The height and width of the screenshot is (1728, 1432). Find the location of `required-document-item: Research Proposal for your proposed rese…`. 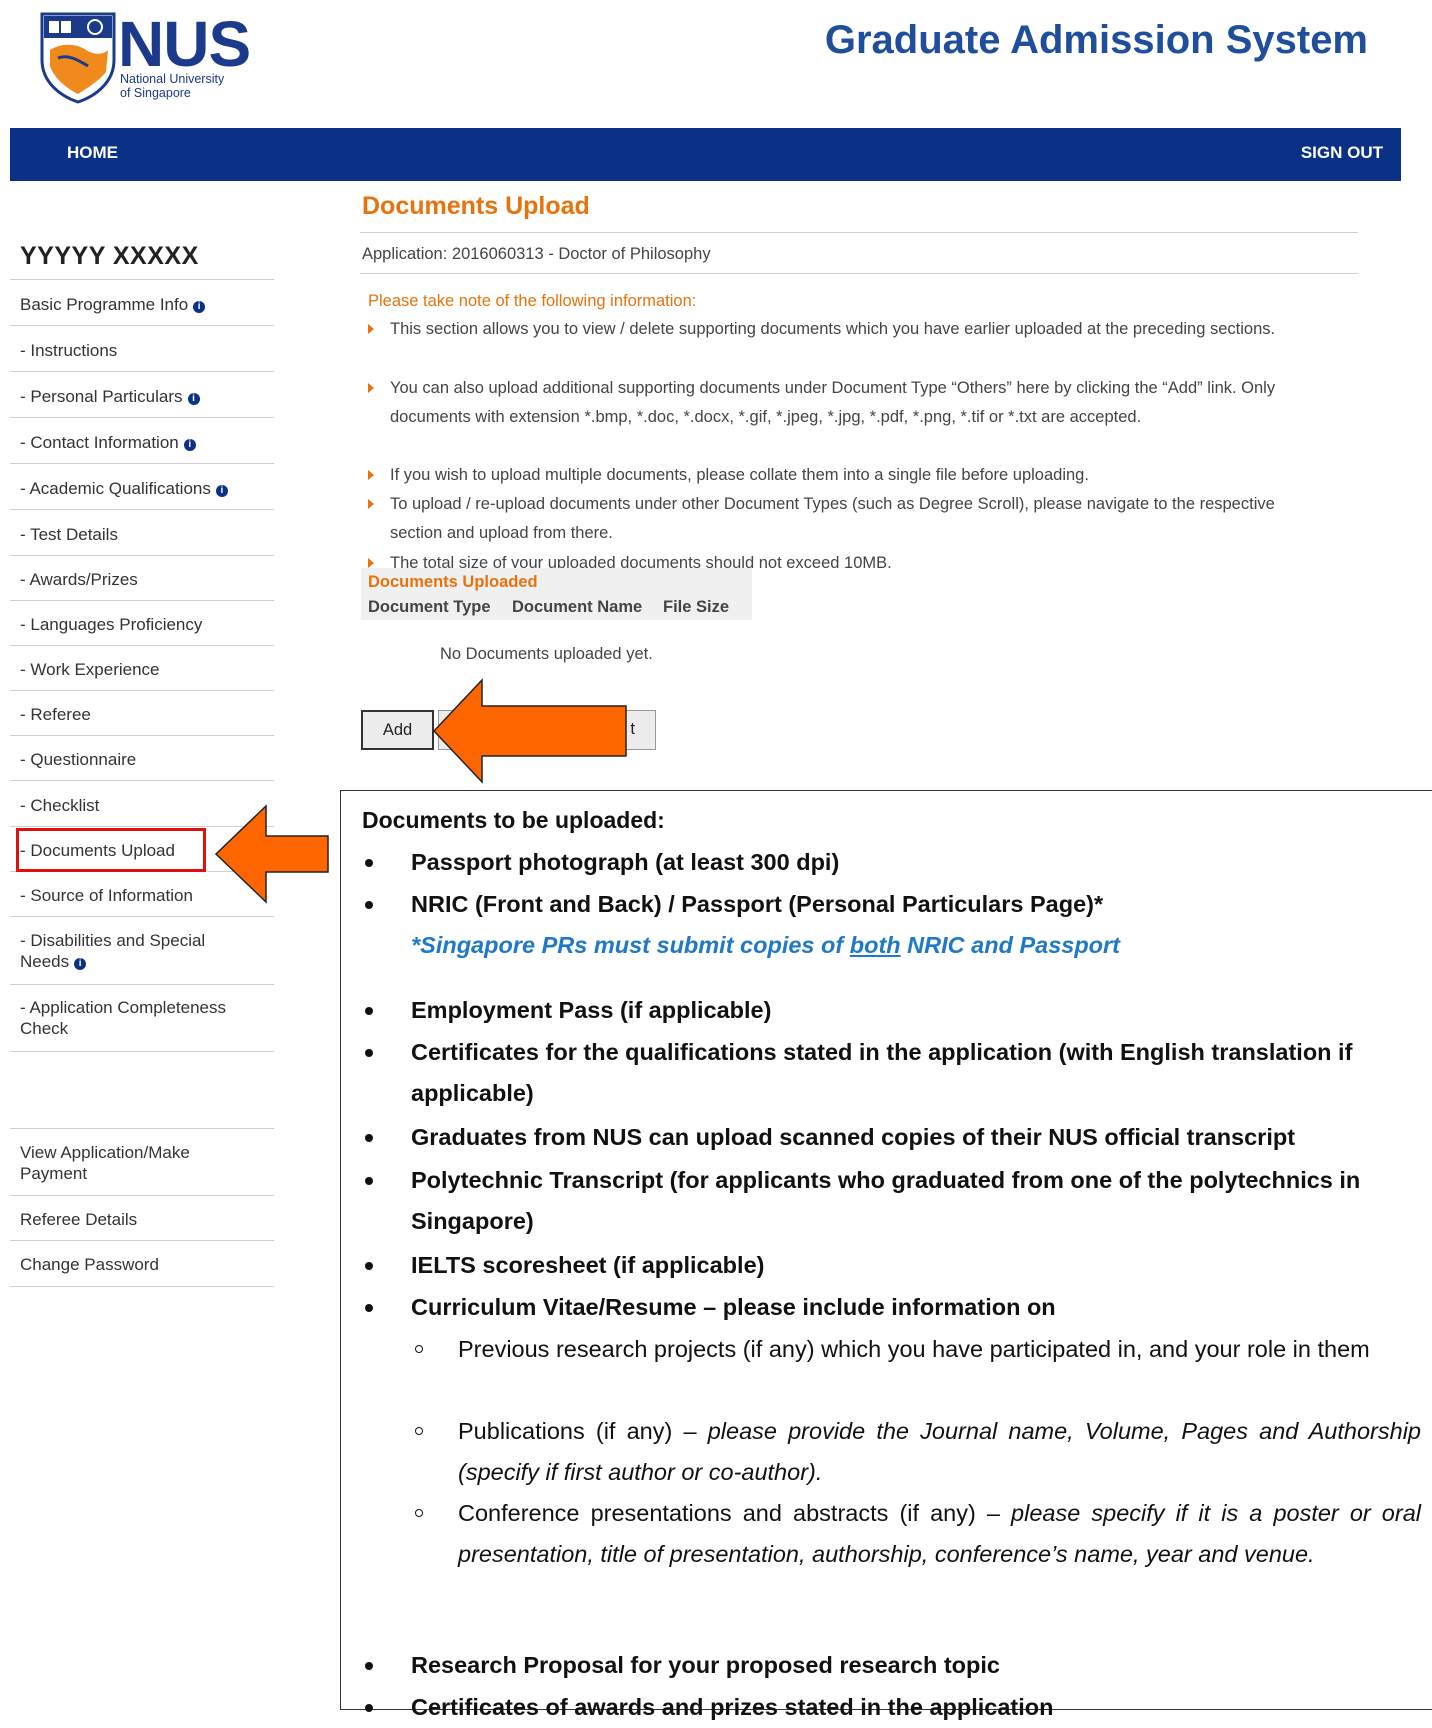

required-document-item: Research Proposal for your proposed rese… is located at coordinates (893, 1665).